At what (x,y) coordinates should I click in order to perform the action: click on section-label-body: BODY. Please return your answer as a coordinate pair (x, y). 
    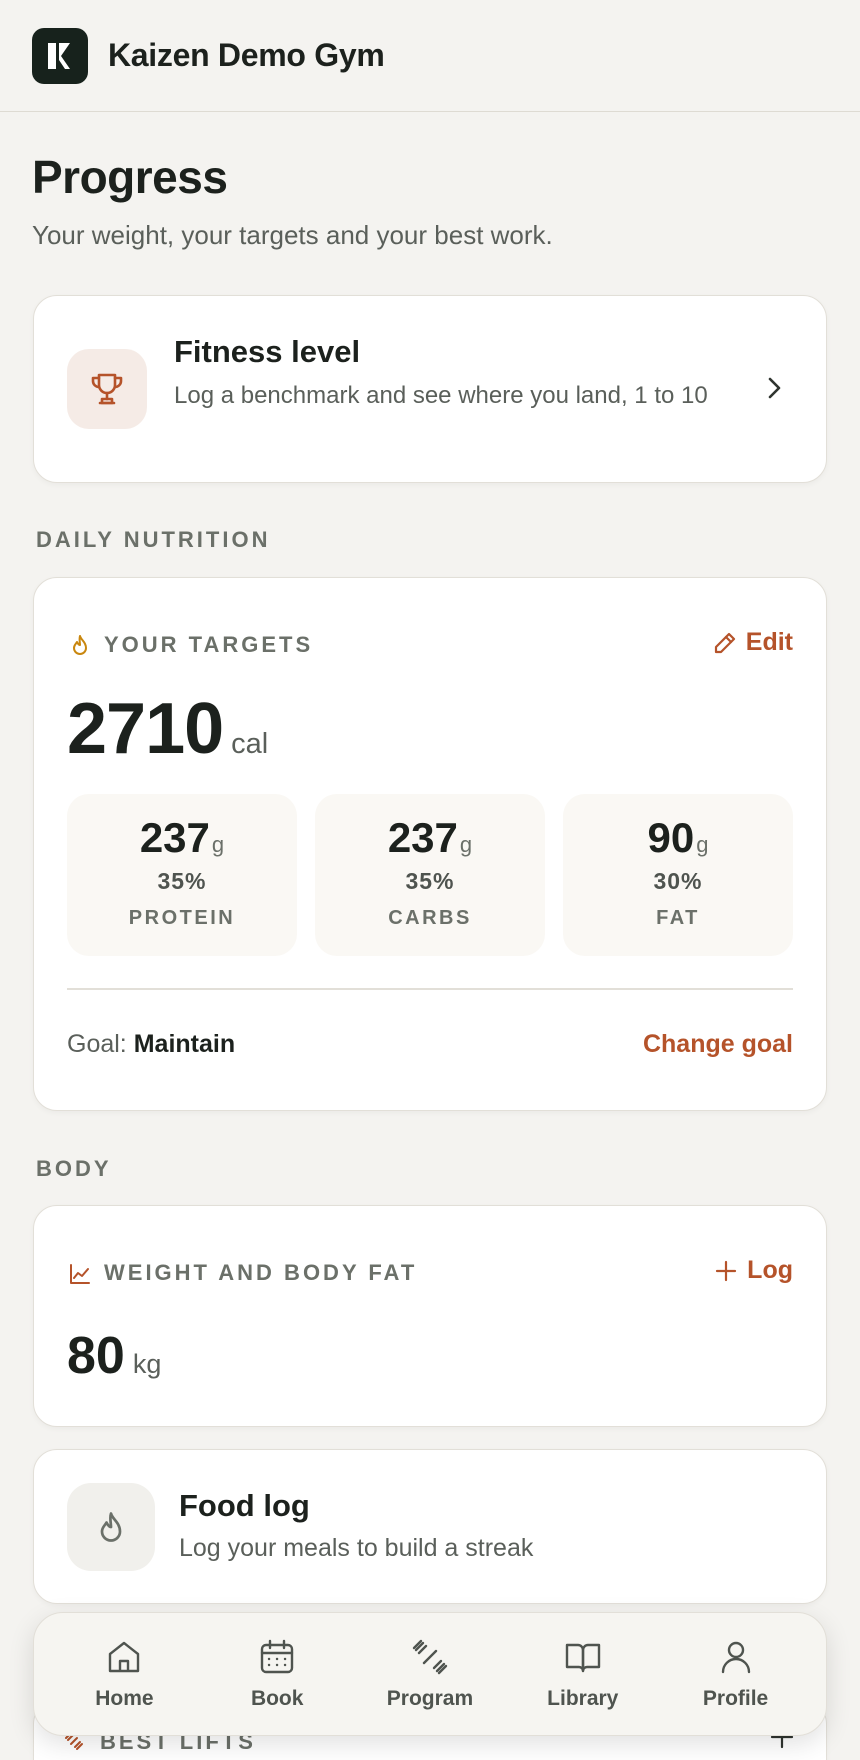
    Looking at the image, I should click on (74, 1168).